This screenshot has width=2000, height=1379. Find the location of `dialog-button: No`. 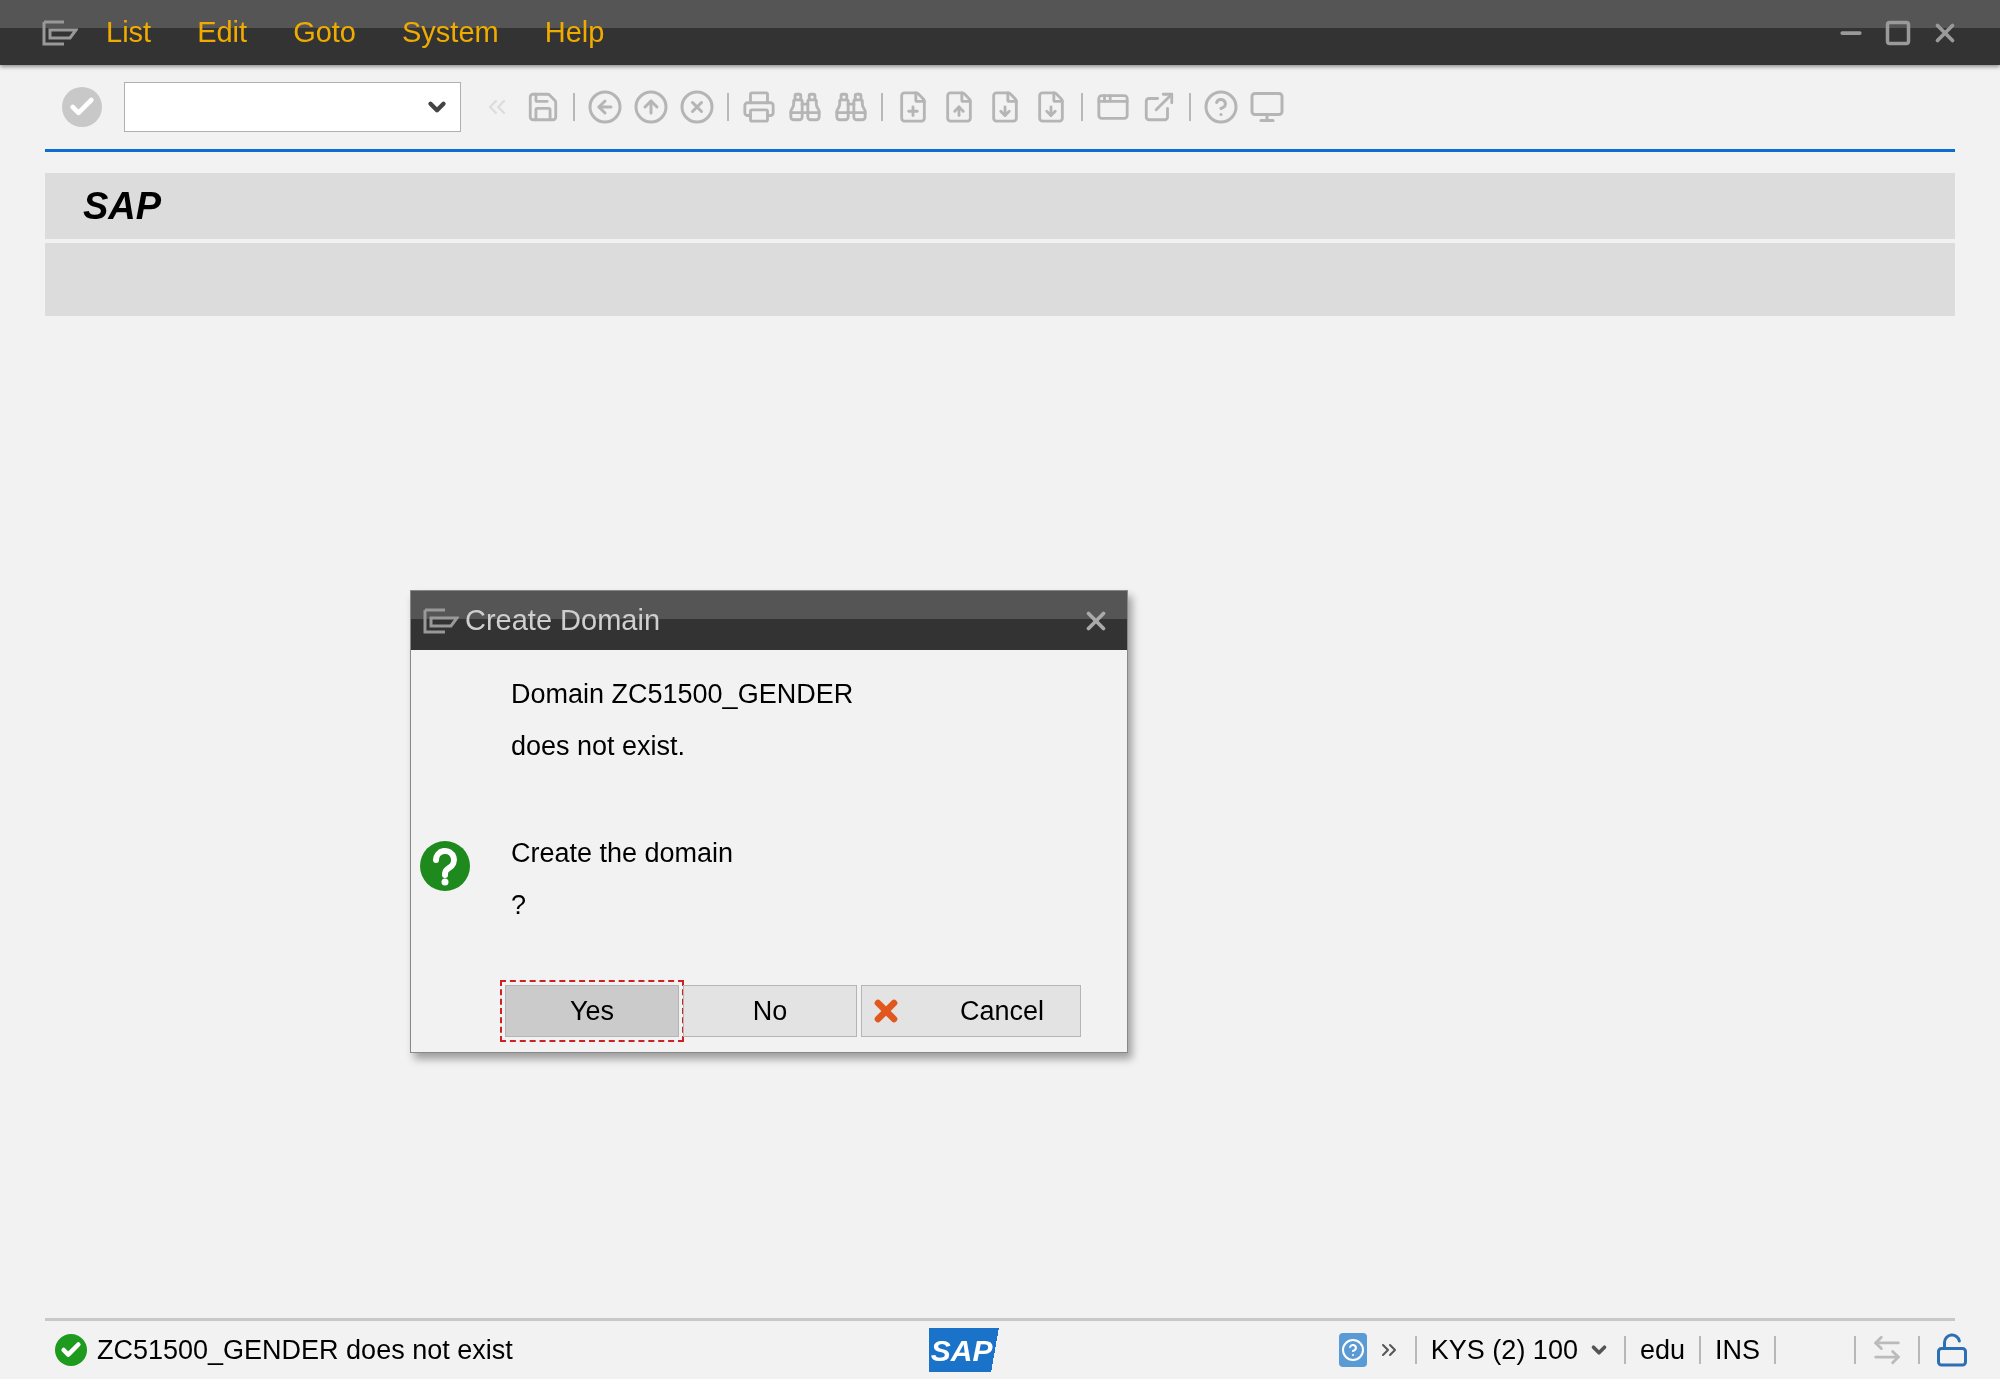

dialog-button: No is located at coordinates (770, 1011).